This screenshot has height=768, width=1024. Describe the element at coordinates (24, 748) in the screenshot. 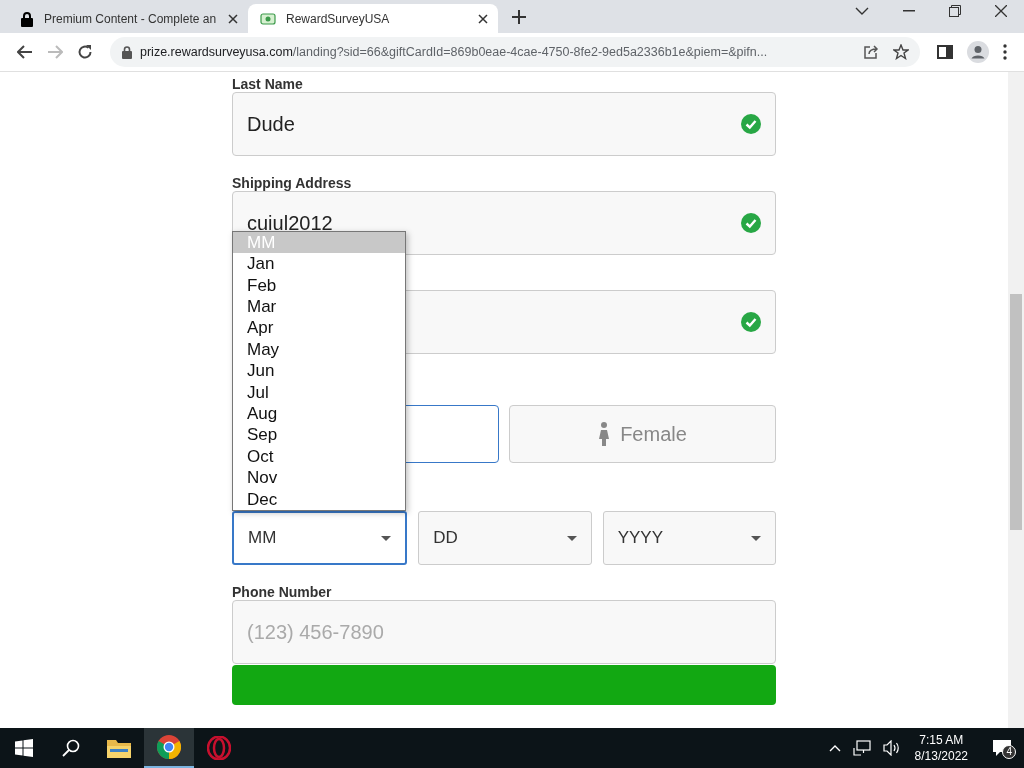

I see `windows-start-icon` at that location.